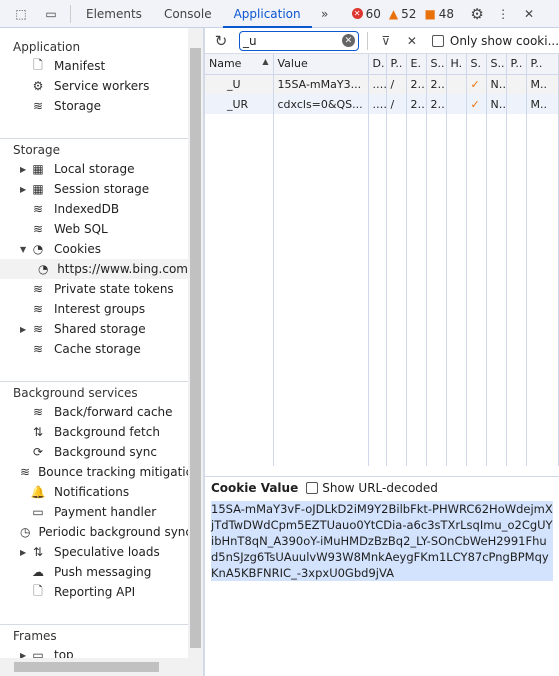 This screenshot has width=559, height=676. I want to click on sidebar-horizontal-scrollbar, so click(101, 667).